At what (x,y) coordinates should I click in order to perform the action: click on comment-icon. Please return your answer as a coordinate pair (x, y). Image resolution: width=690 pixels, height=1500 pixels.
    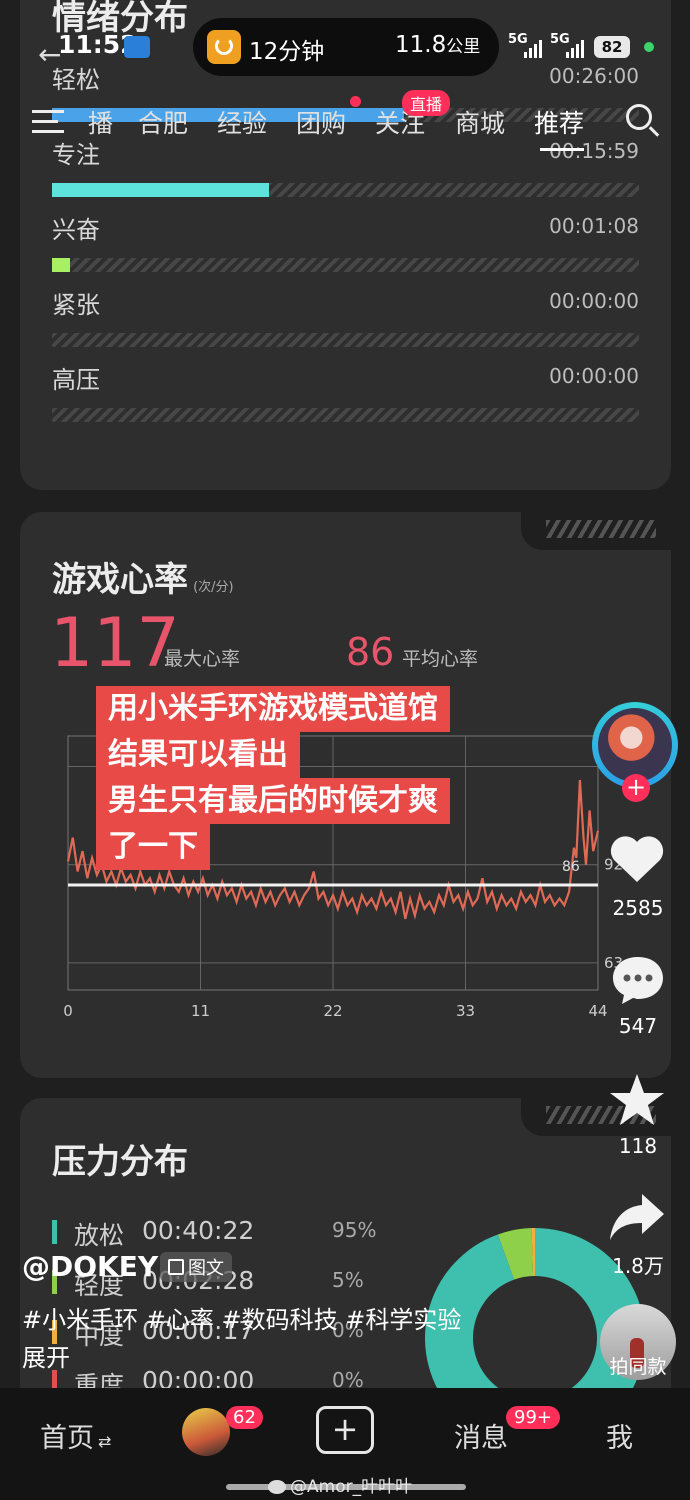
    Looking at the image, I should click on (638, 980).